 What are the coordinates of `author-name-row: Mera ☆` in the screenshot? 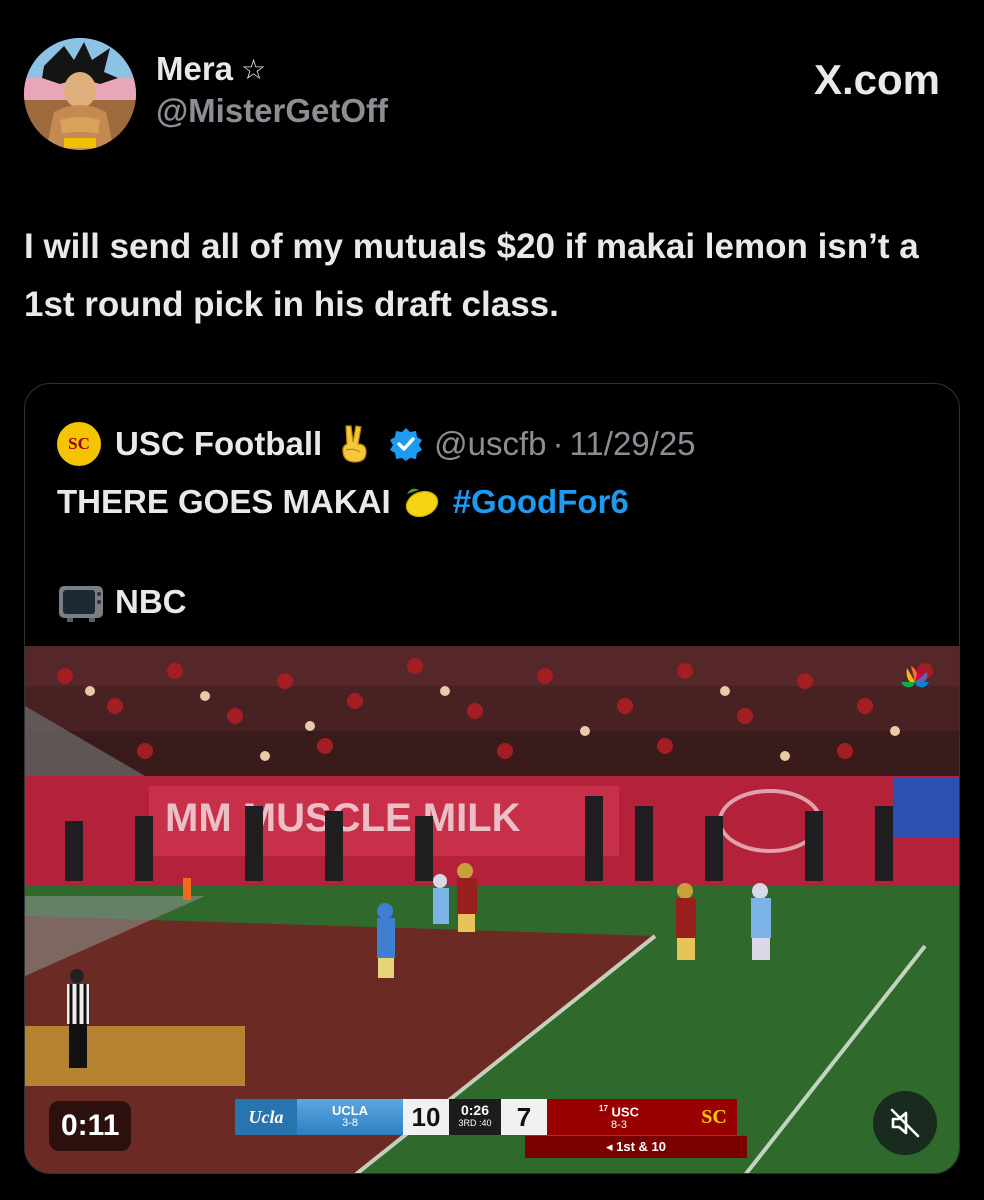 It's located at (211, 69).